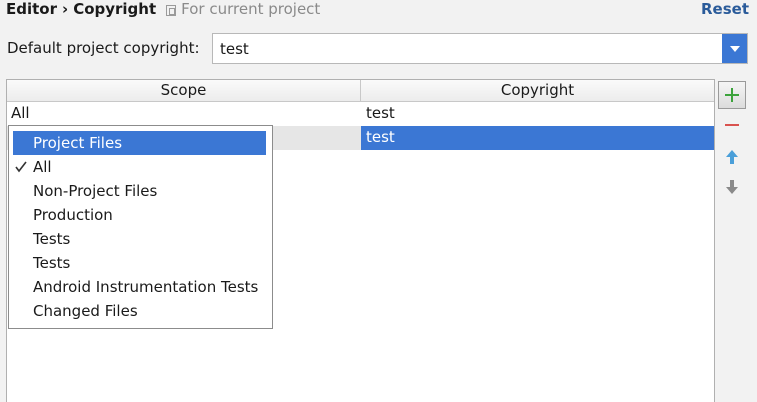  Describe the element at coordinates (115, 9) in the screenshot. I see `breadcrumb-current: Copyright` at that location.